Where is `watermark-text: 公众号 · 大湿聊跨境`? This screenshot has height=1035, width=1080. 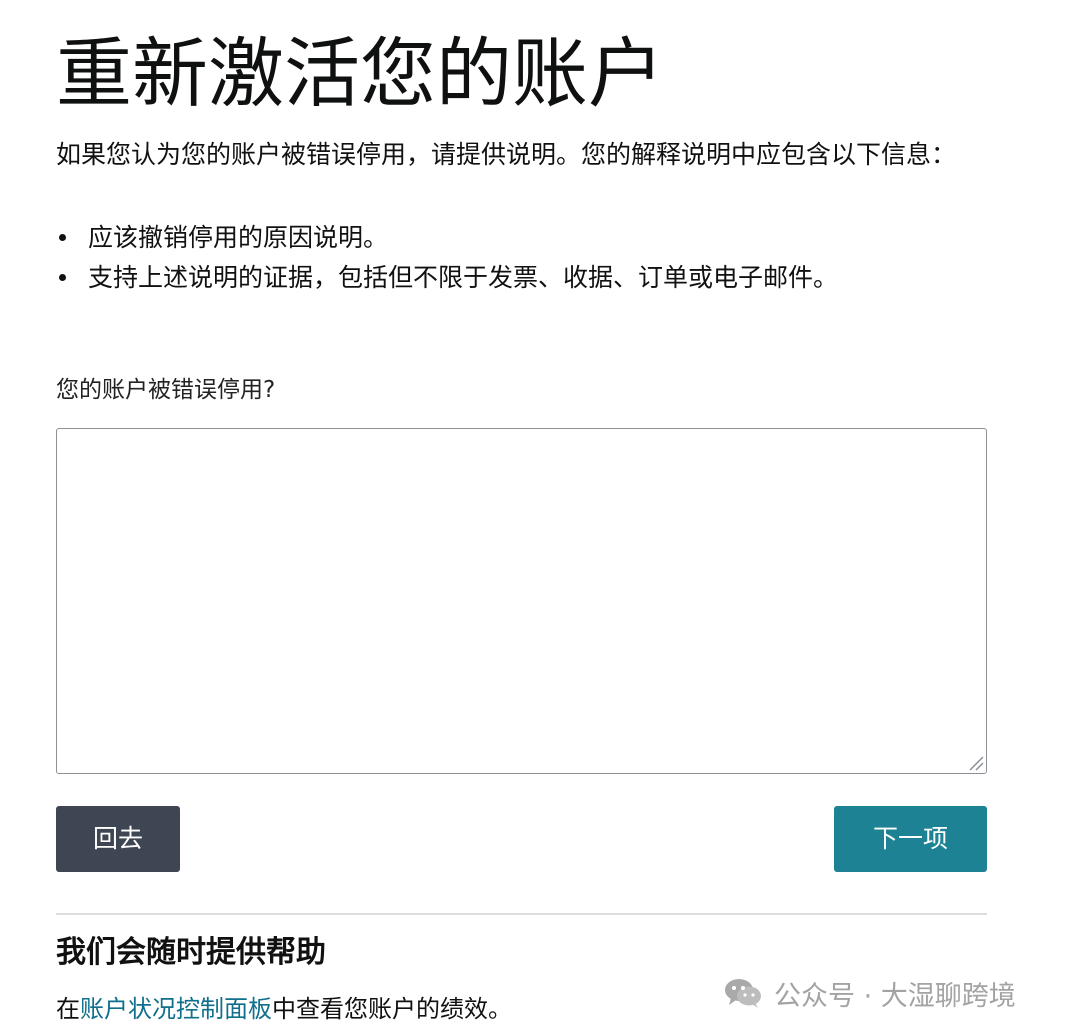
watermark-text: 公众号 · 大湿聊跨境 is located at coordinates (895, 996).